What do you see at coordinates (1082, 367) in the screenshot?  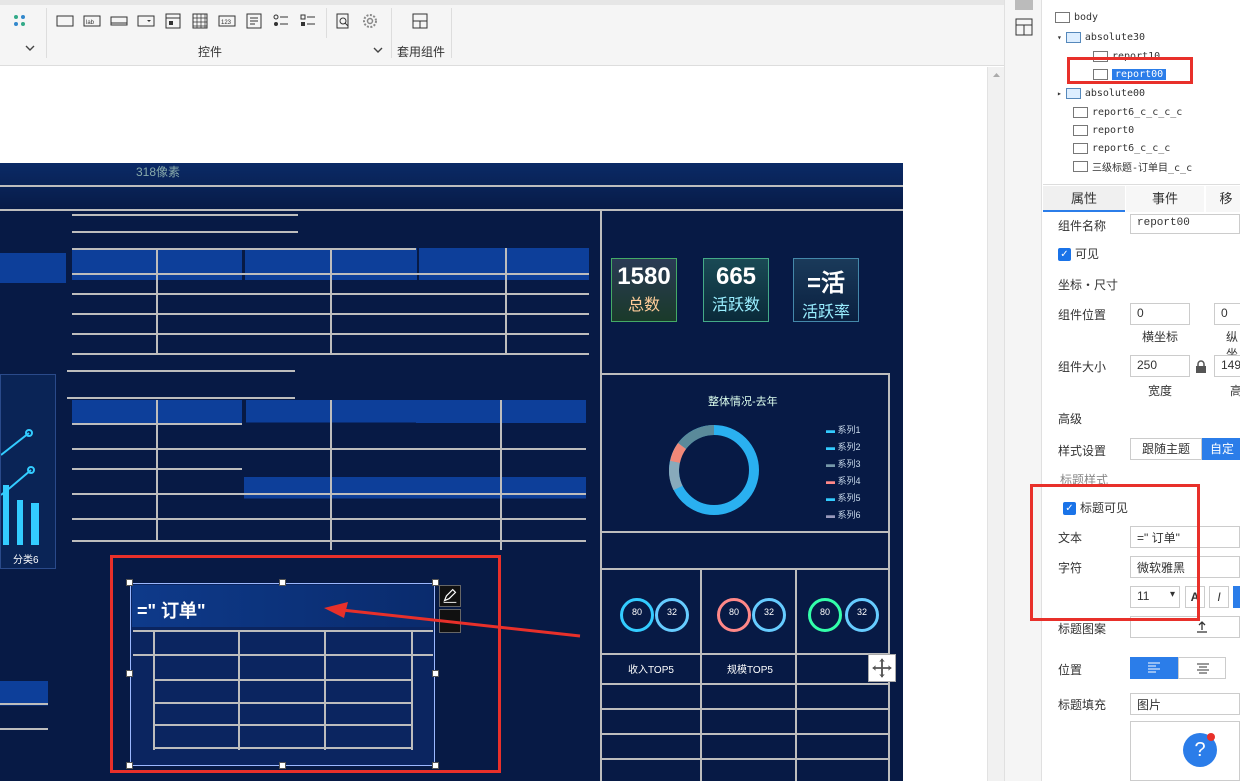 I see `size-label: 组件大小` at bounding box center [1082, 367].